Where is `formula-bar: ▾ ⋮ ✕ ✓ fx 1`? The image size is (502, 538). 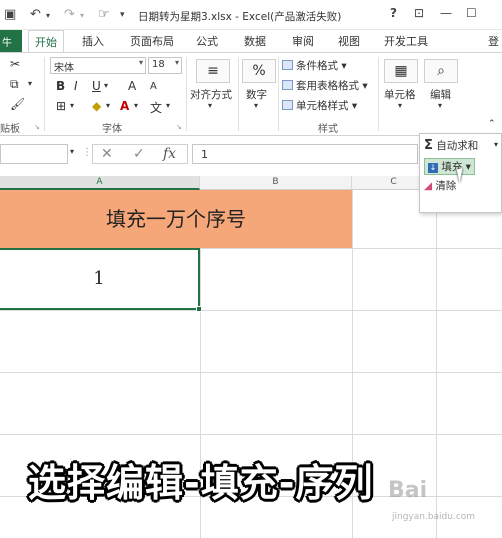
formula-bar: ▾ ⋮ ✕ ✓ fx 1 is located at coordinates (209, 154).